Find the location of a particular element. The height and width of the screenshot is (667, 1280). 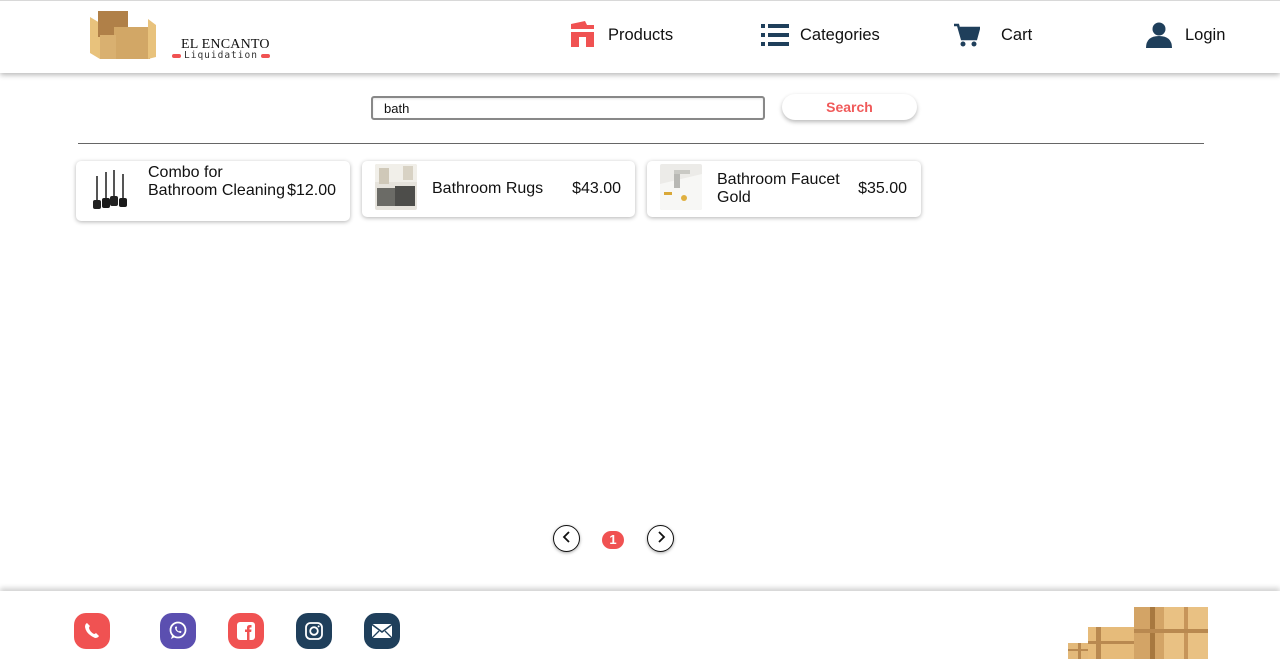

search-button: Search is located at coordinates (849, 107).